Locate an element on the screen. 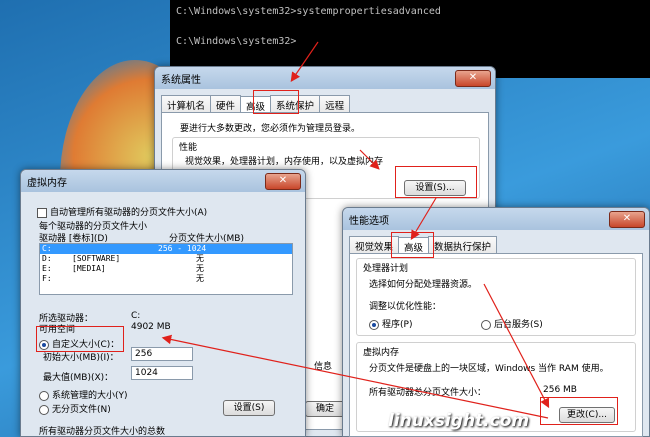  arrow-to-perf-tab is located at coordinates (423, 219).